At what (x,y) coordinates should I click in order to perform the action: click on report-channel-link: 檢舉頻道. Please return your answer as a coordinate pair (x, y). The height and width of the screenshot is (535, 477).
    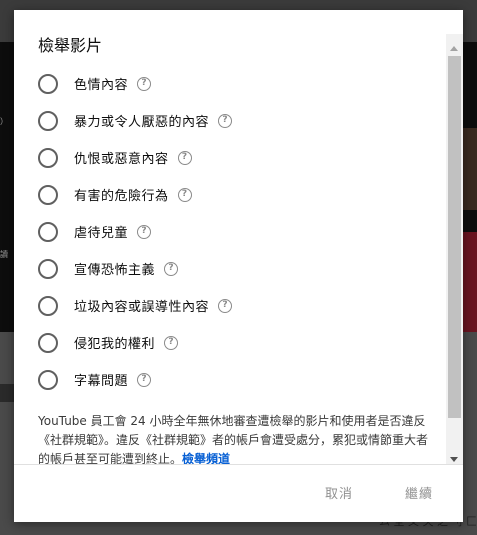
    Looking at the image, I should click on (206, 458).